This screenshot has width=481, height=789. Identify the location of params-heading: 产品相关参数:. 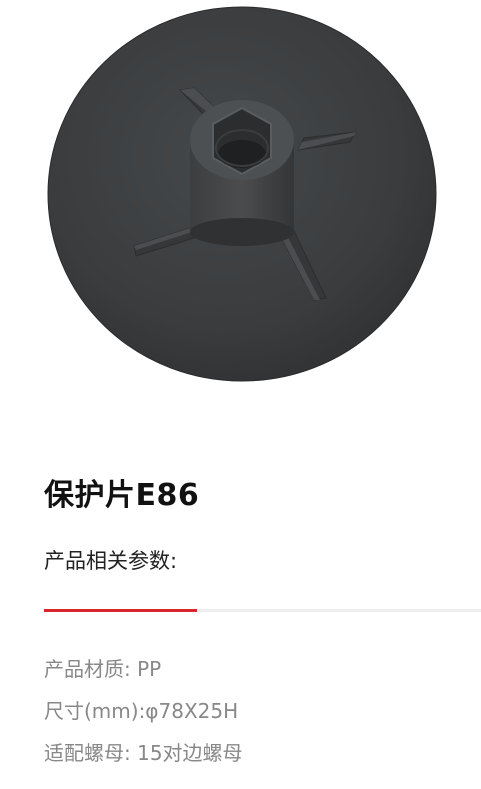
(111, 561).